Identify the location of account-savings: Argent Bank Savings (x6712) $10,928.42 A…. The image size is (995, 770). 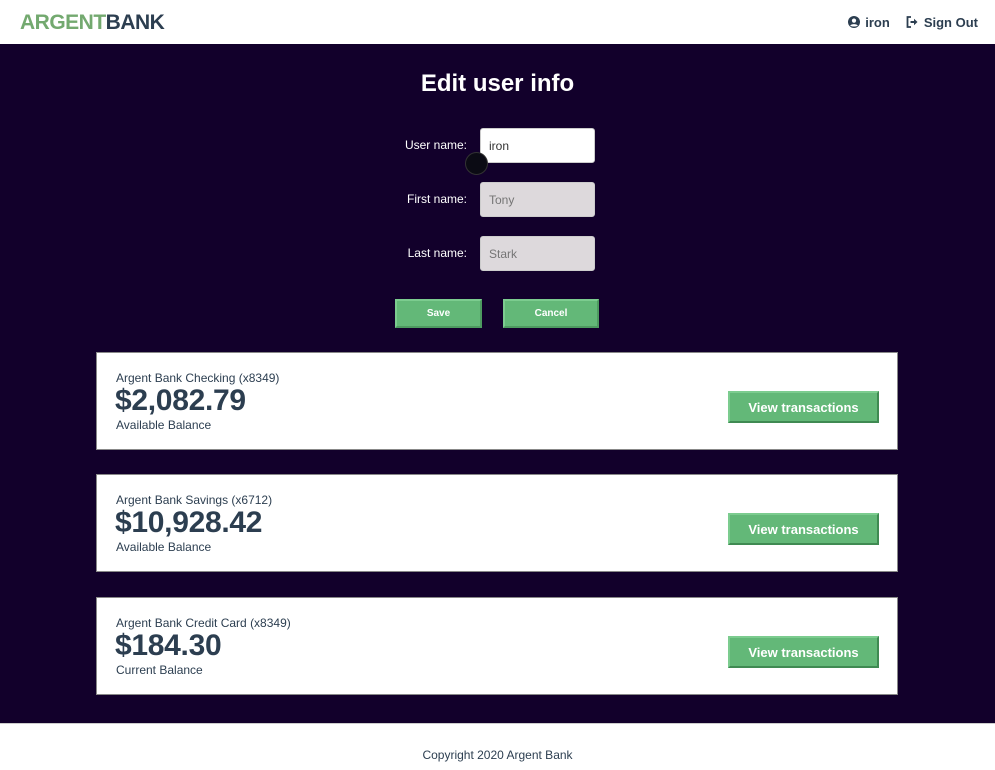
(497, 523).